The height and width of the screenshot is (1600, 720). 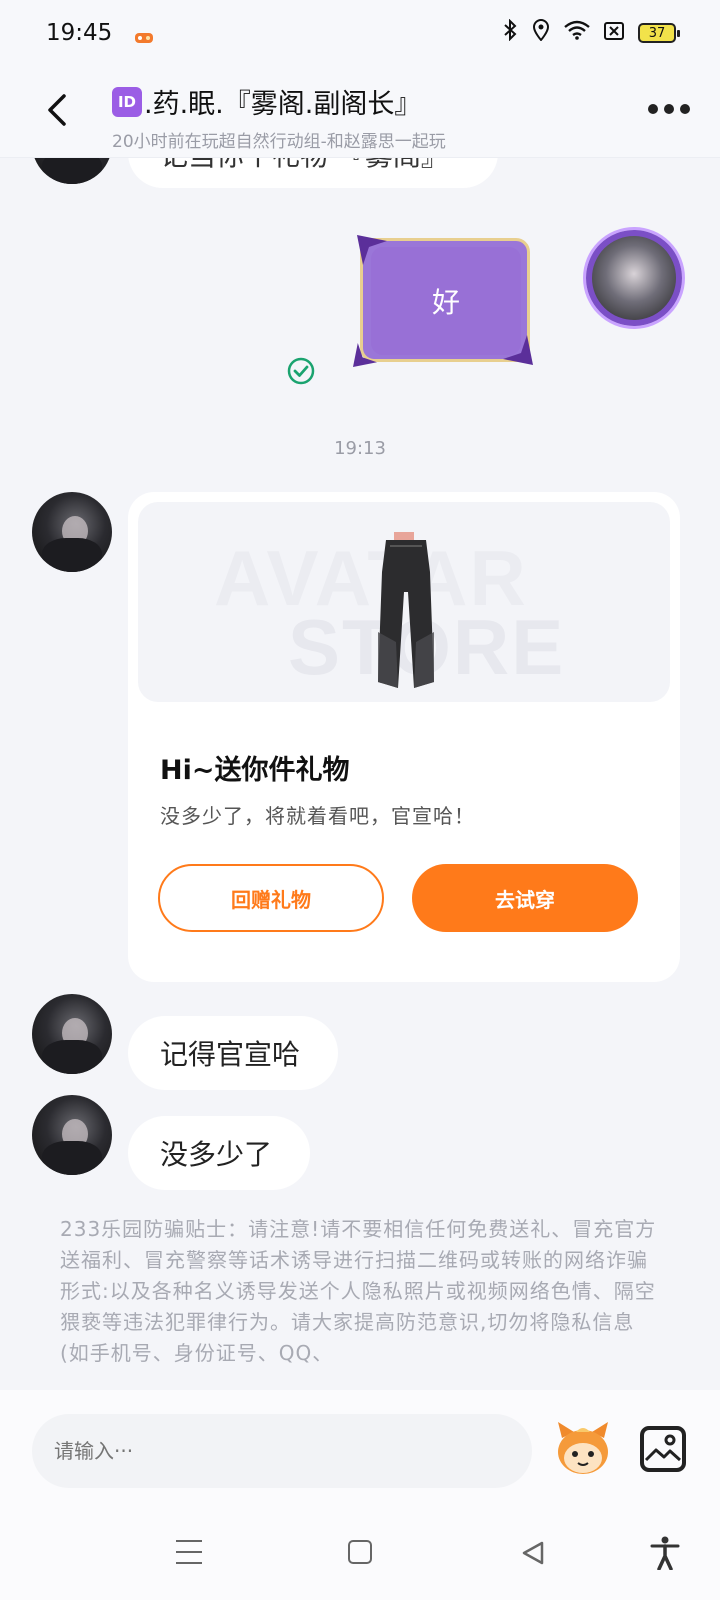 What do you see at coordinates (282, 1451) in the screenshot?
I see `message-input` at bounding box center [282, 1451].